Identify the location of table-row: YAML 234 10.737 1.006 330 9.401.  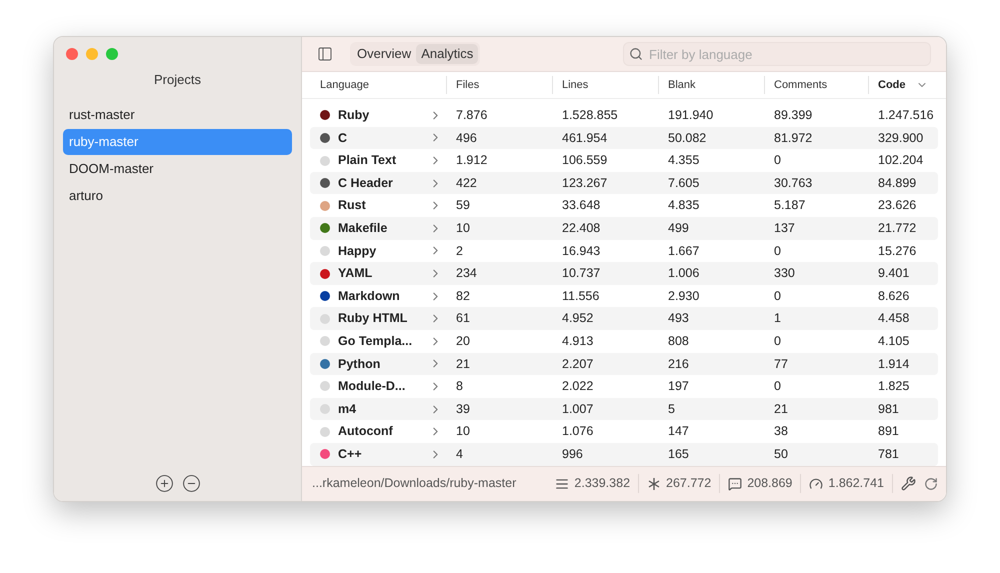
(624, 273).